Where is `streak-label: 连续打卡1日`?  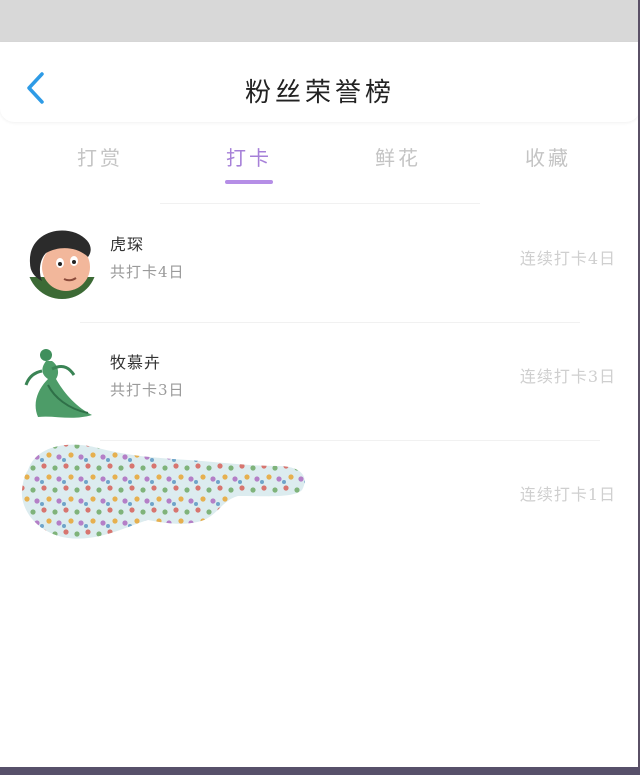
streak-label: 连续打卡1日 is located at coordinates (567, 494).